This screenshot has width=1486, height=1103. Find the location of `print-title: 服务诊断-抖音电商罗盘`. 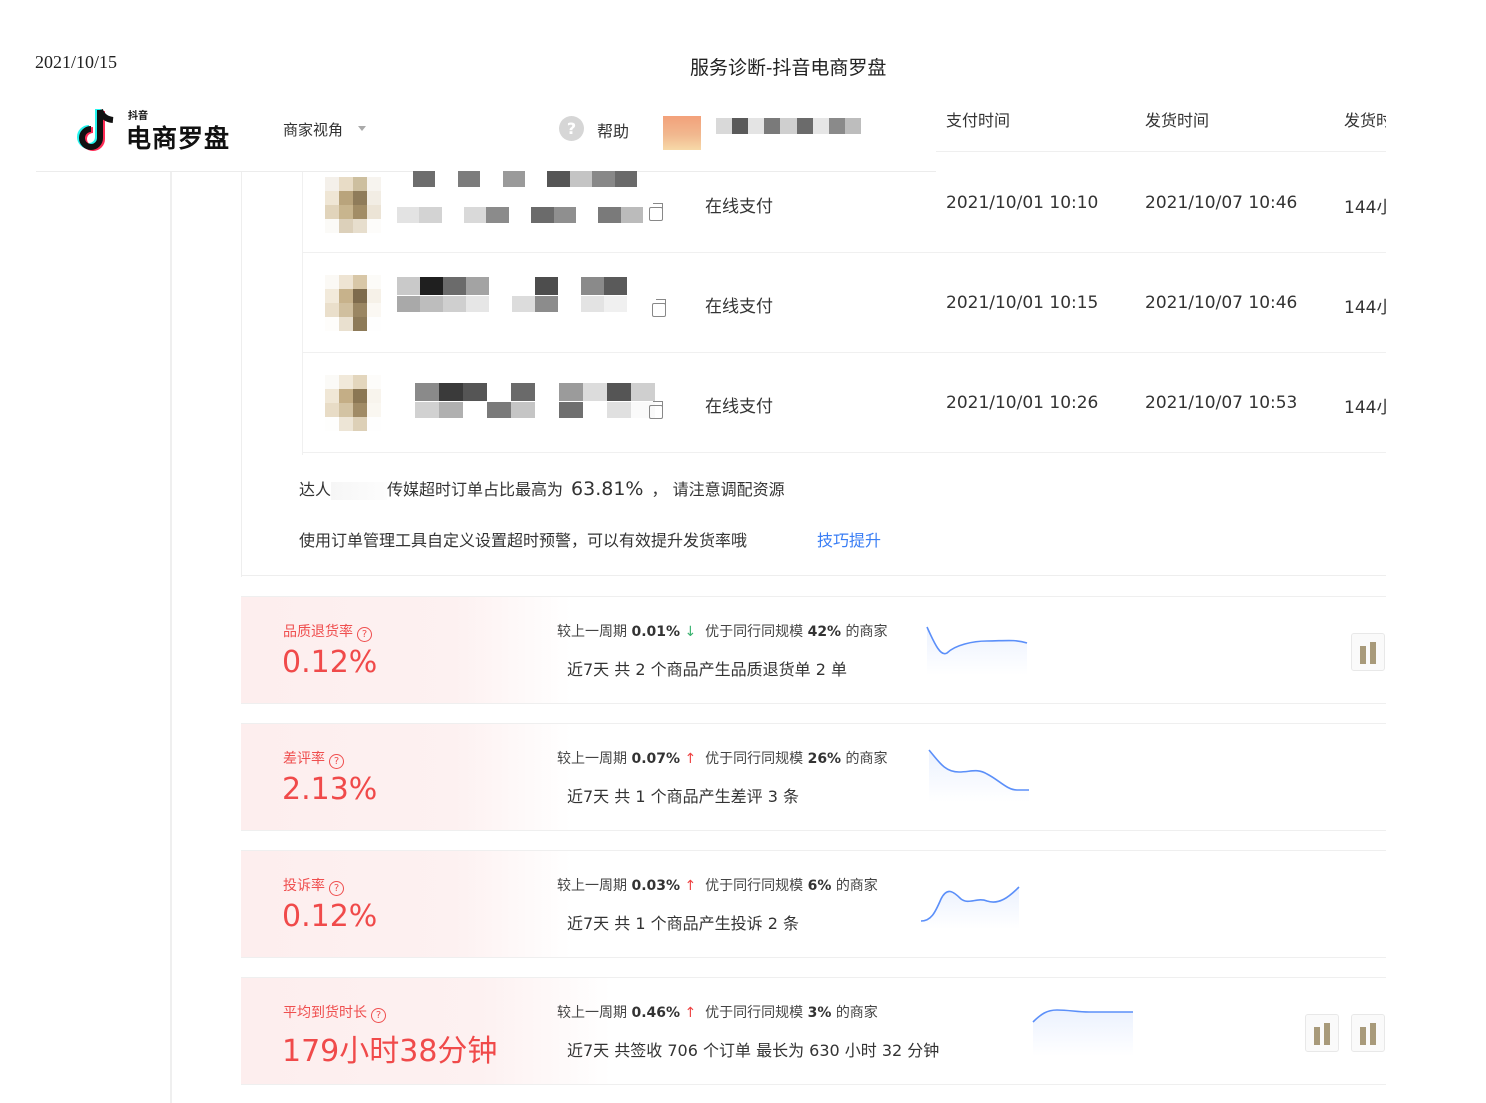

print-title: 服务诊断-抖音电商罗盘 is located at coordinates (788, 68).